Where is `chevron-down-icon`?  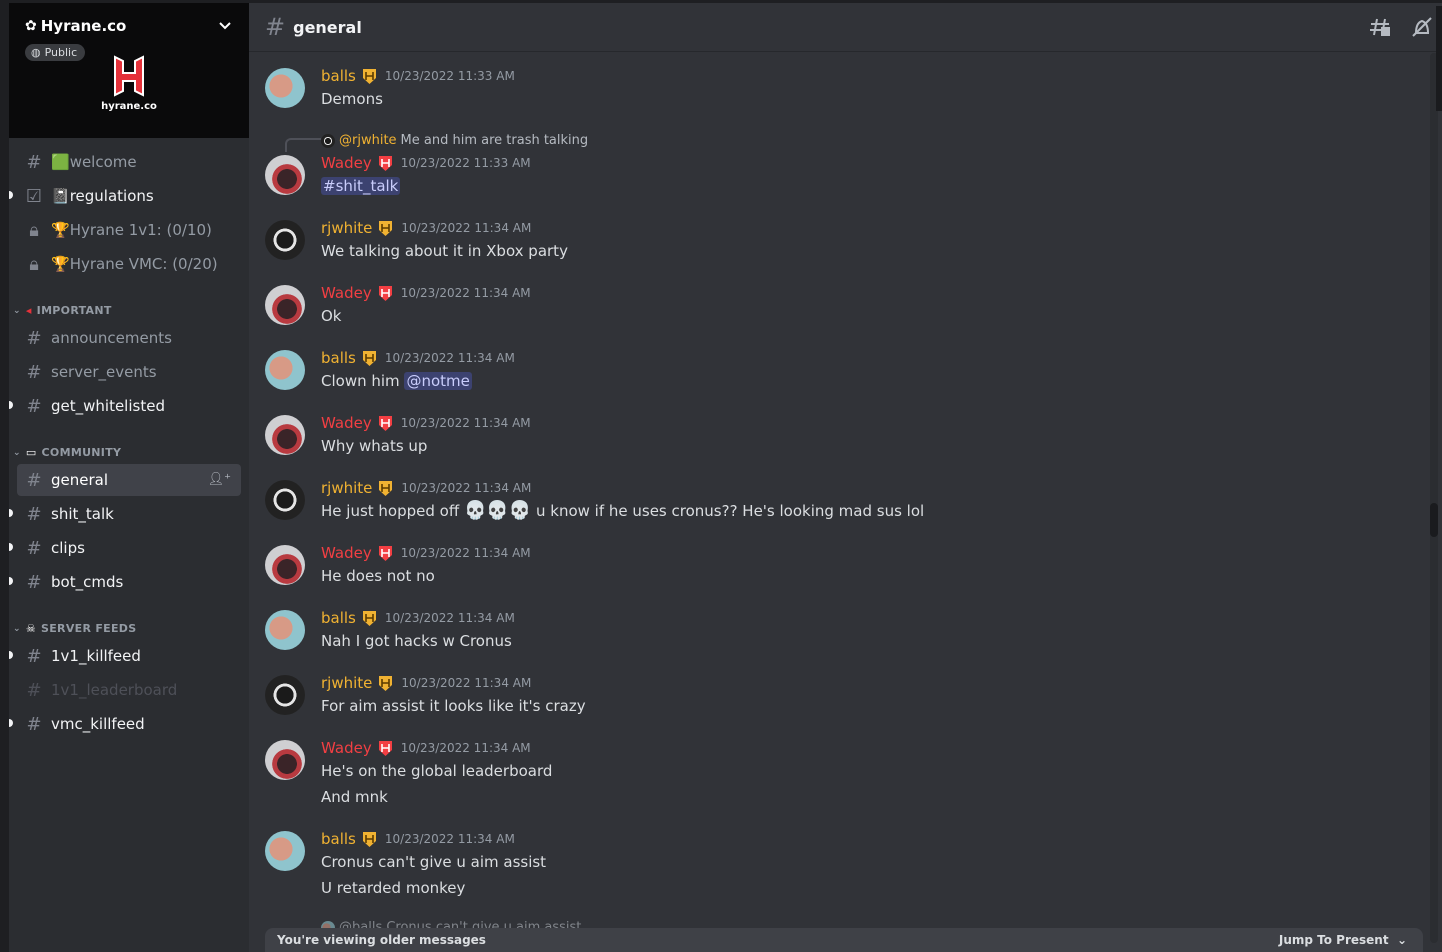 chevron-down-icon is located at coordinates (225, 25).